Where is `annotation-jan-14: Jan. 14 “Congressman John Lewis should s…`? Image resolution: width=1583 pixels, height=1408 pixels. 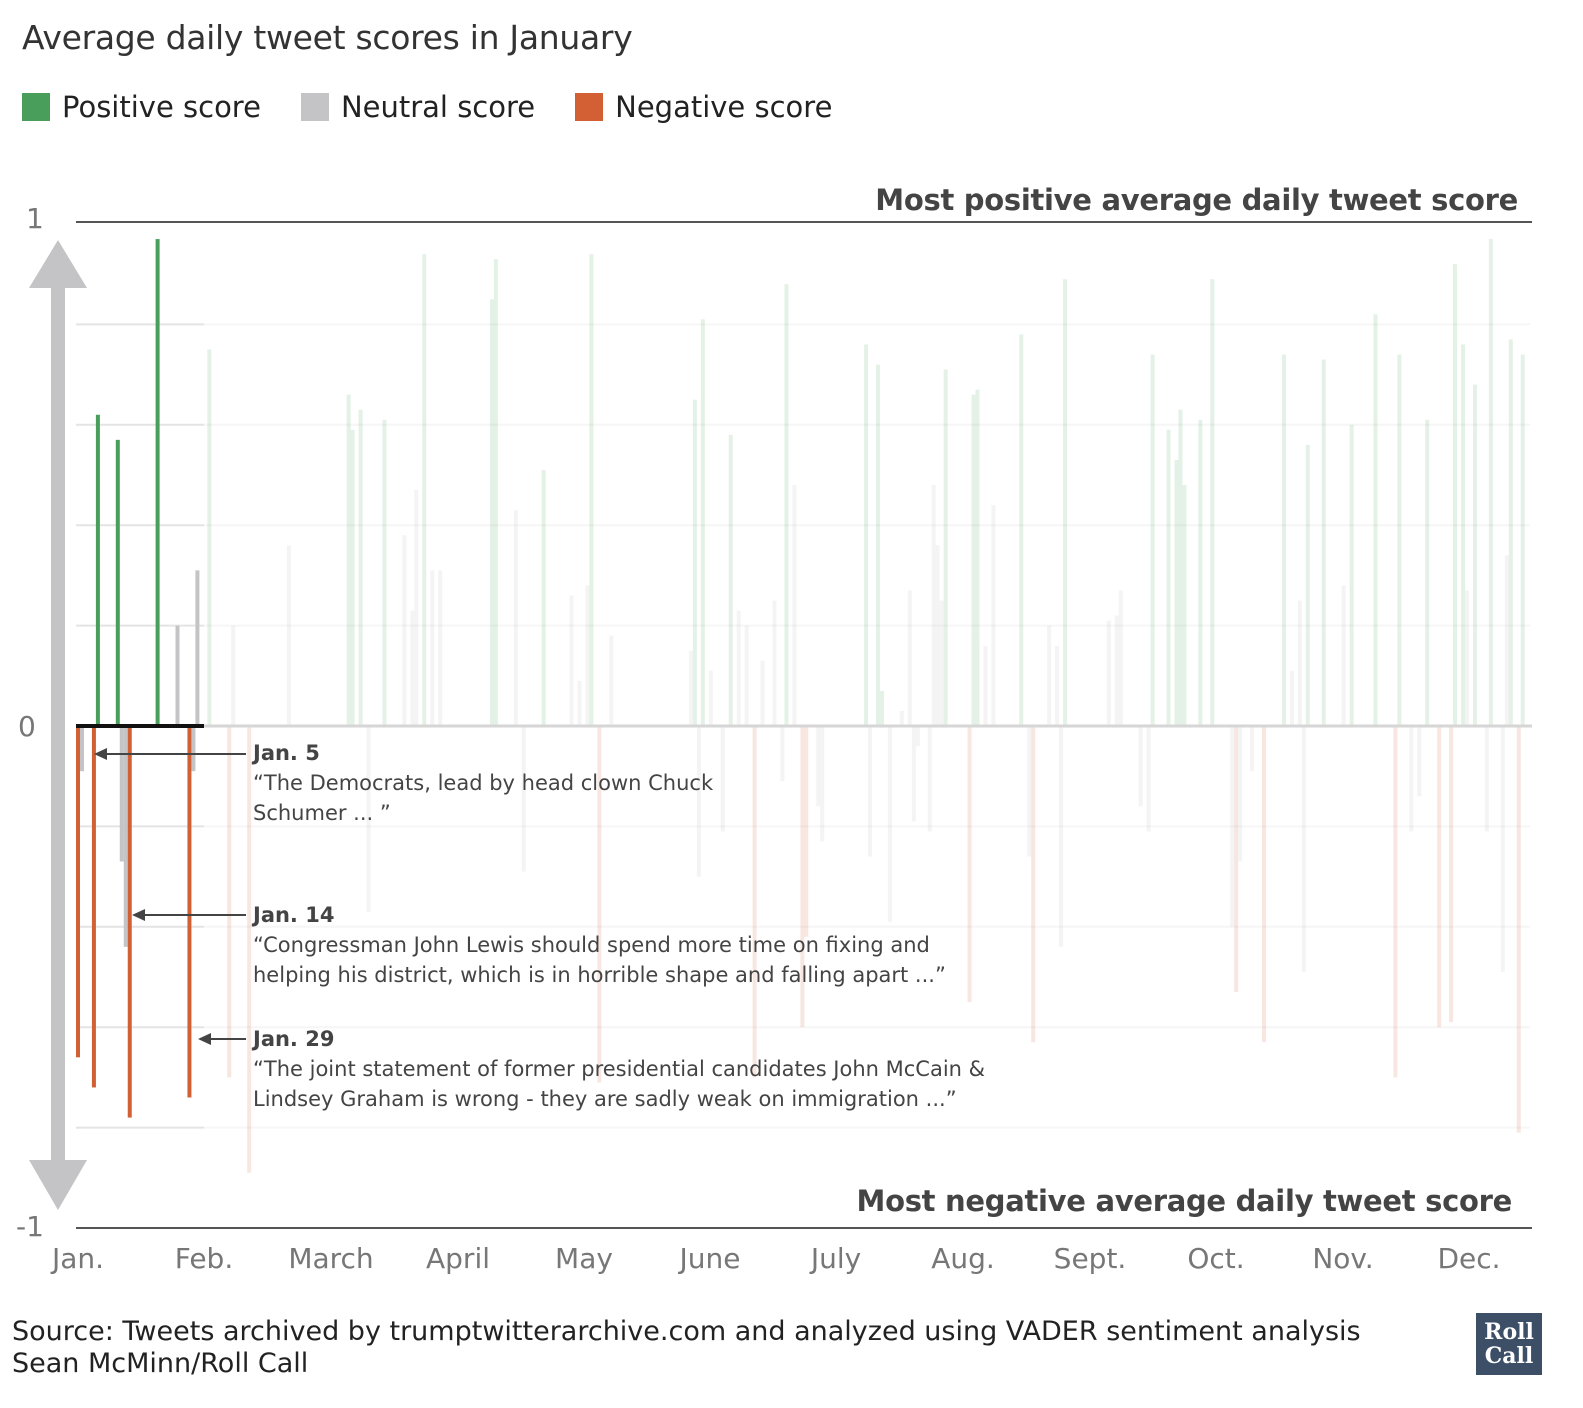 annotation-jan-14: Jan. 14 “Congressman John Lewis should s… is located at coordinates (603, 945).